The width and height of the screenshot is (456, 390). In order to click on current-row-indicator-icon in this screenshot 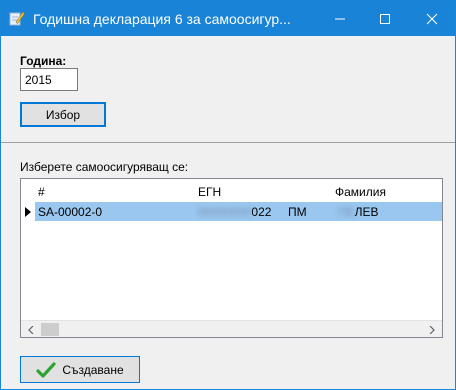, I will do `click(28, 212)`.